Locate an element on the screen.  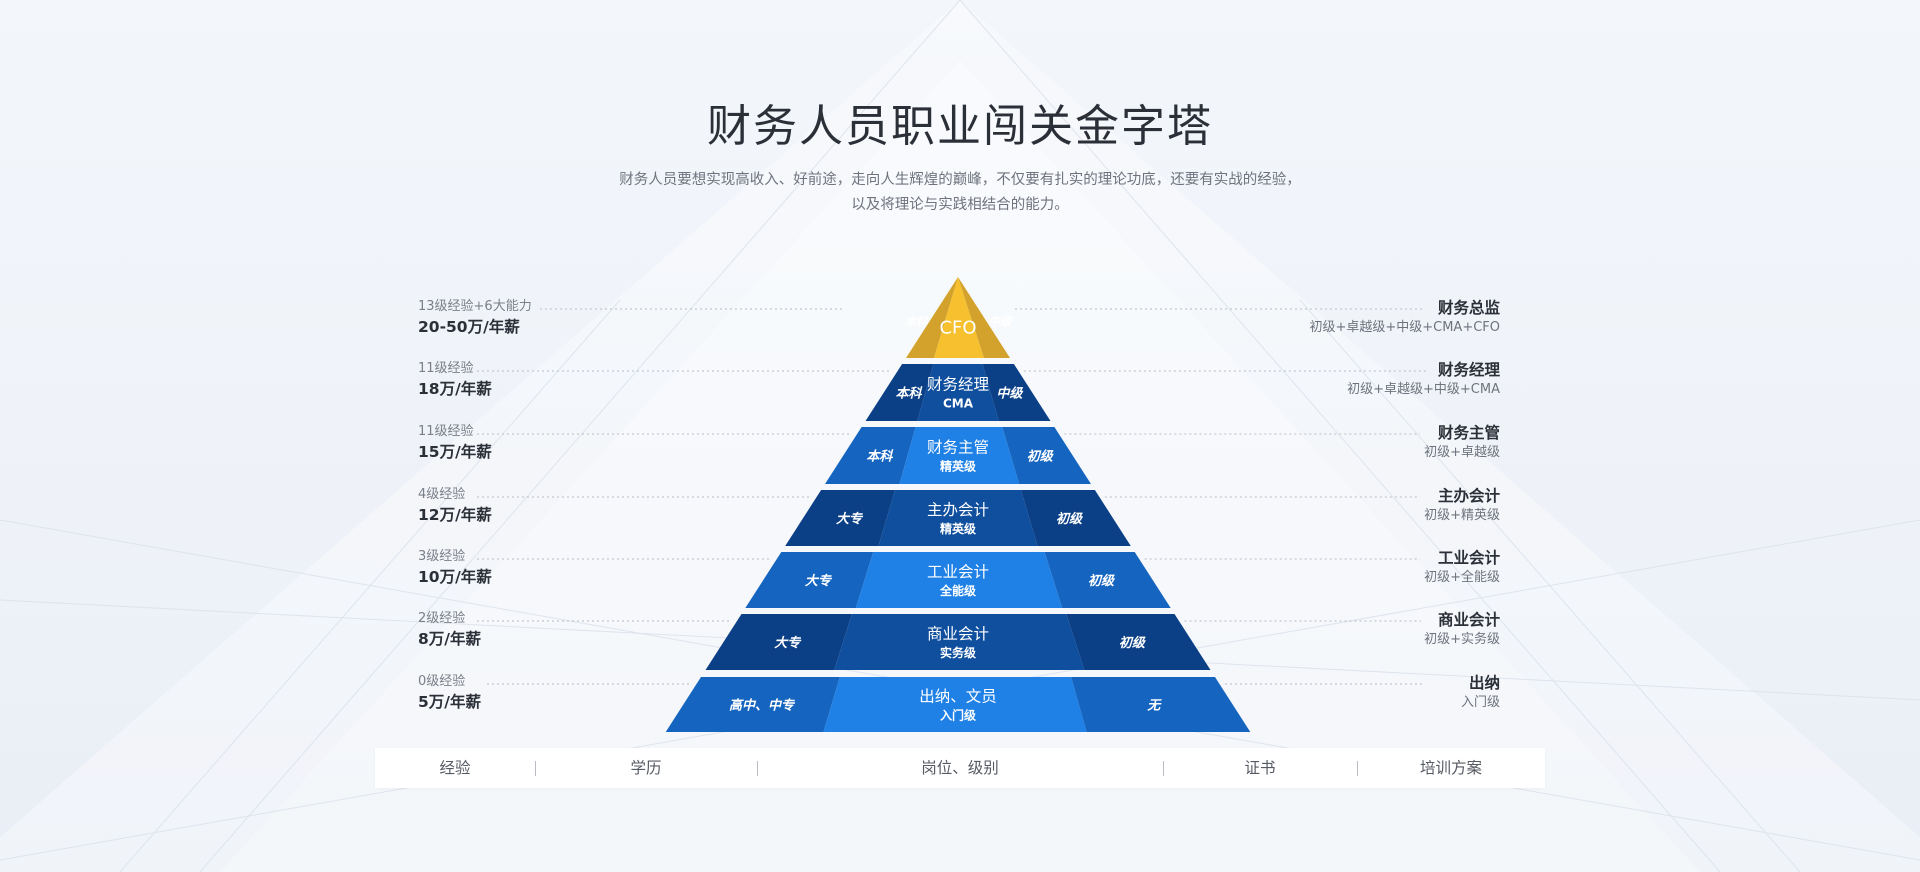
tier-salary: 10万/年薪 is located at coordinates (455, 577).